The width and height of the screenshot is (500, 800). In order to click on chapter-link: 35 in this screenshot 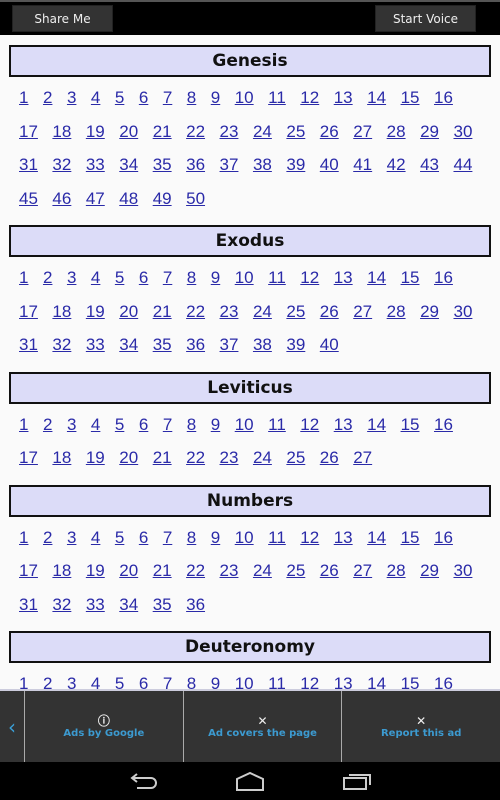, I will do `click(162, 345)`.